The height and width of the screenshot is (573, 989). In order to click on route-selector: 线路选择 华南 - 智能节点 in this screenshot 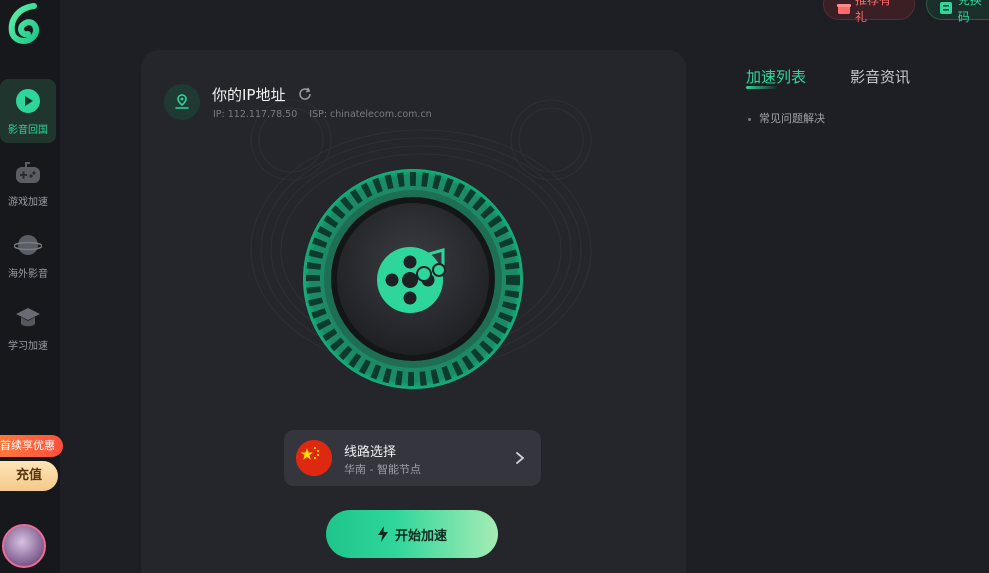, I will do `click(412, 458)`.